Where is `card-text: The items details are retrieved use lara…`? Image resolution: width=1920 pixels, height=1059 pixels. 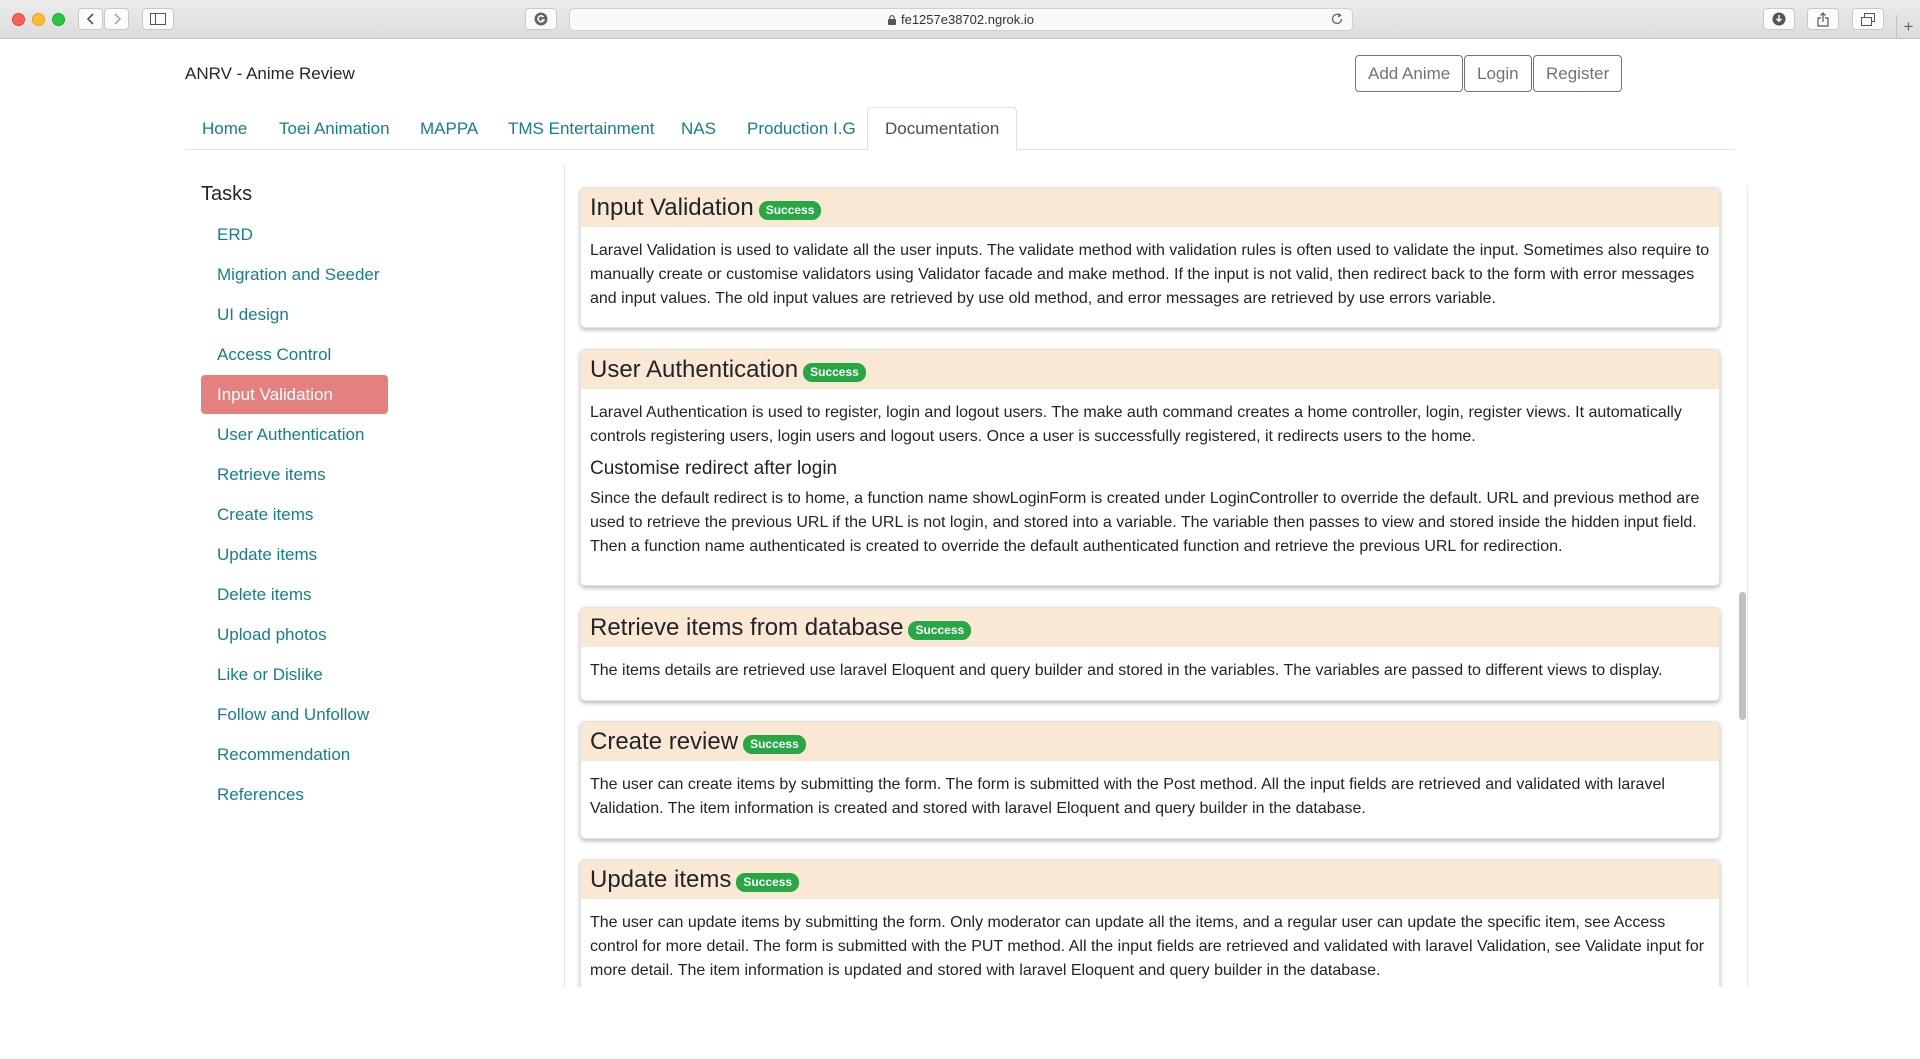 card-text: The items details are retrieved use lara… is located at coordinates (1126, 670).